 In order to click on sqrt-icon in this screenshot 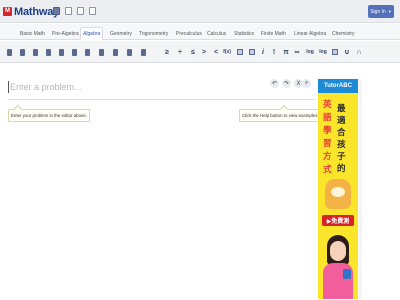, I will do `click(48, 52)`.